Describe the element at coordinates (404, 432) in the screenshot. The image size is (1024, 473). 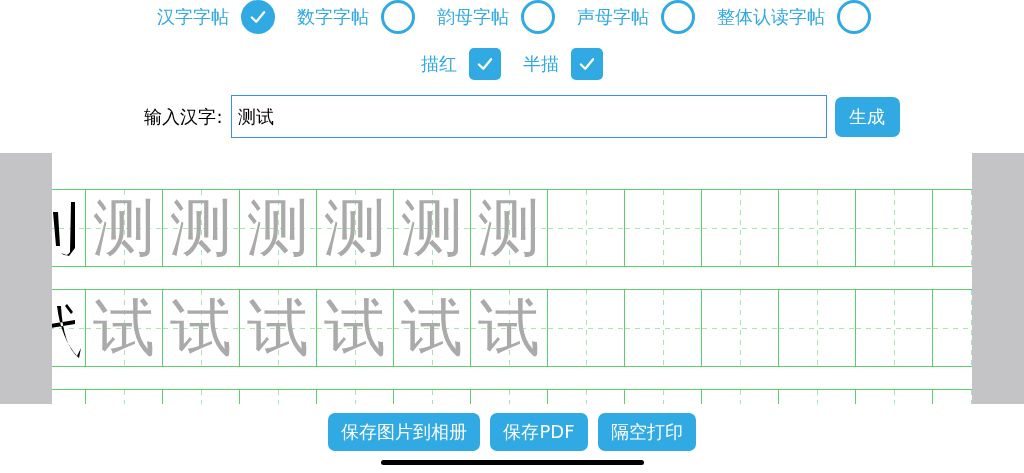
I see `action-button: 保存图片到相册` at that location.